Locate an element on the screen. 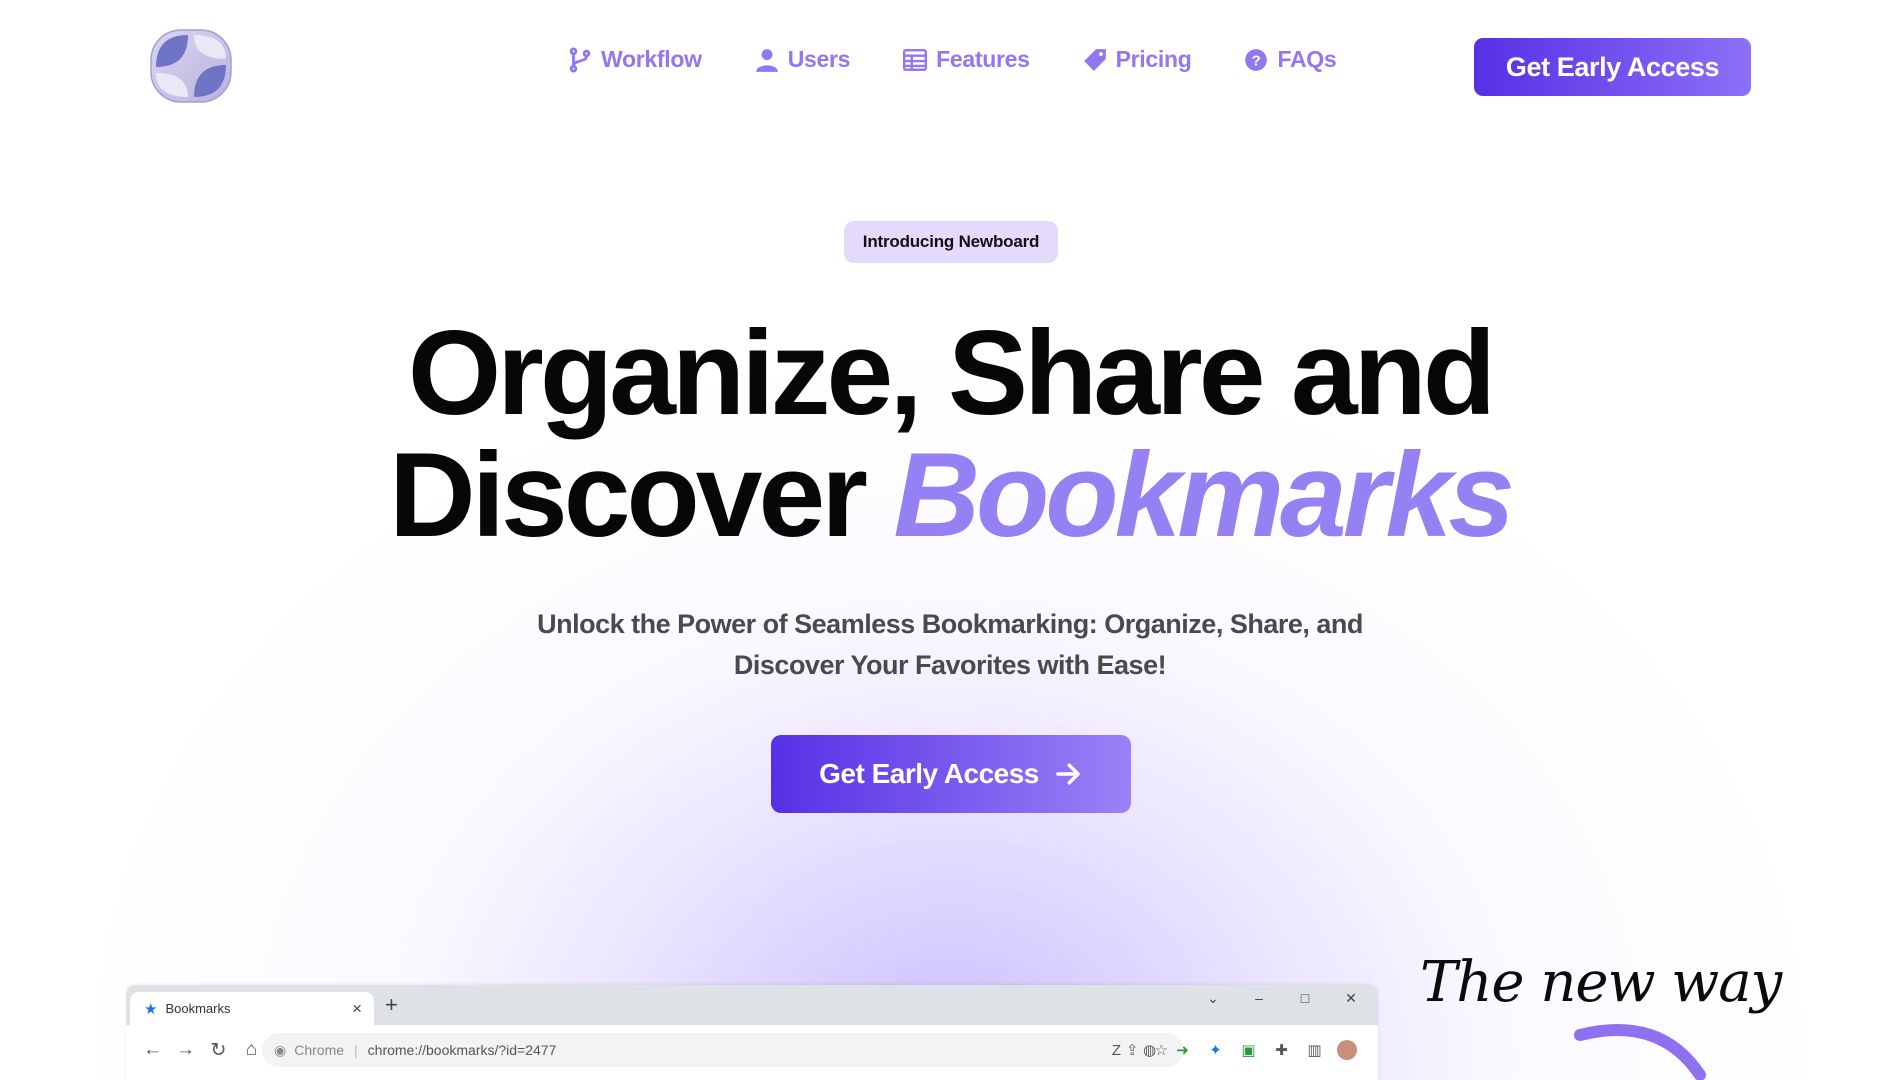 Image resolution: width=1900 pixels, height=1080 pixels. tag-icon is located at coordinates (1094, 59).